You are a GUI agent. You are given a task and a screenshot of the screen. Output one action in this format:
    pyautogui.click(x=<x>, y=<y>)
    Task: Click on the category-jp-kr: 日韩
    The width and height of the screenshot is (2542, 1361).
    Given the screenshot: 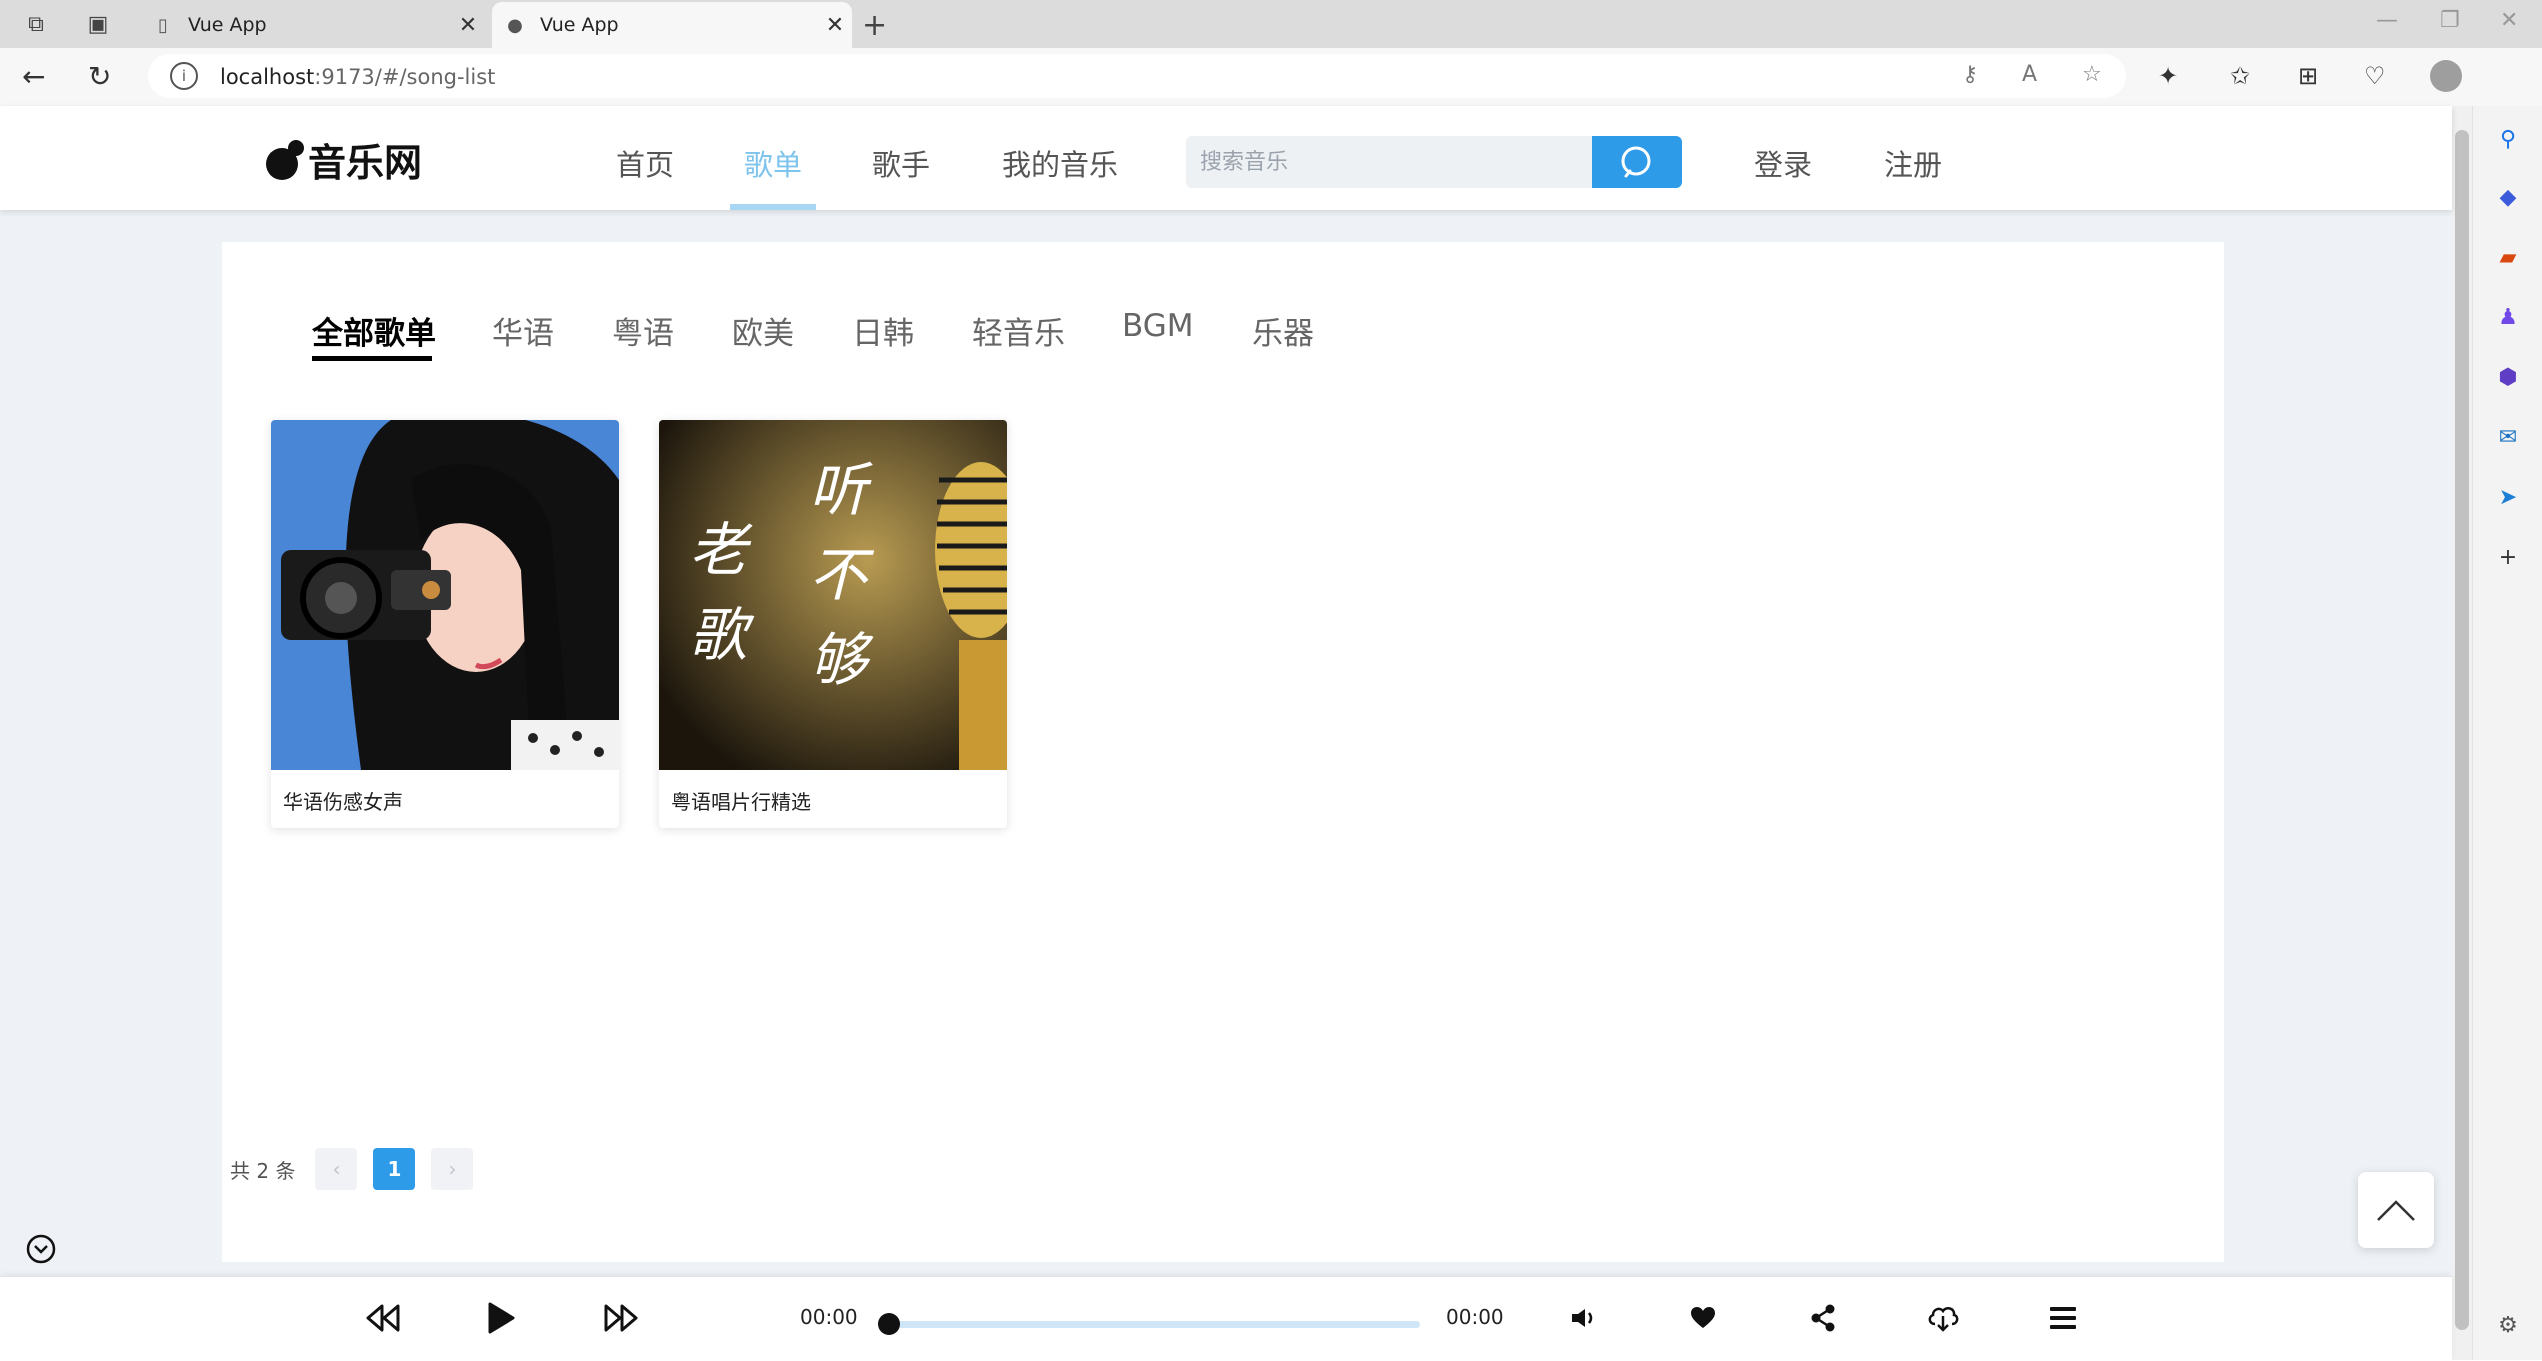 What is the action you would take?
    pyautogui.click(x=883, y=330)
    